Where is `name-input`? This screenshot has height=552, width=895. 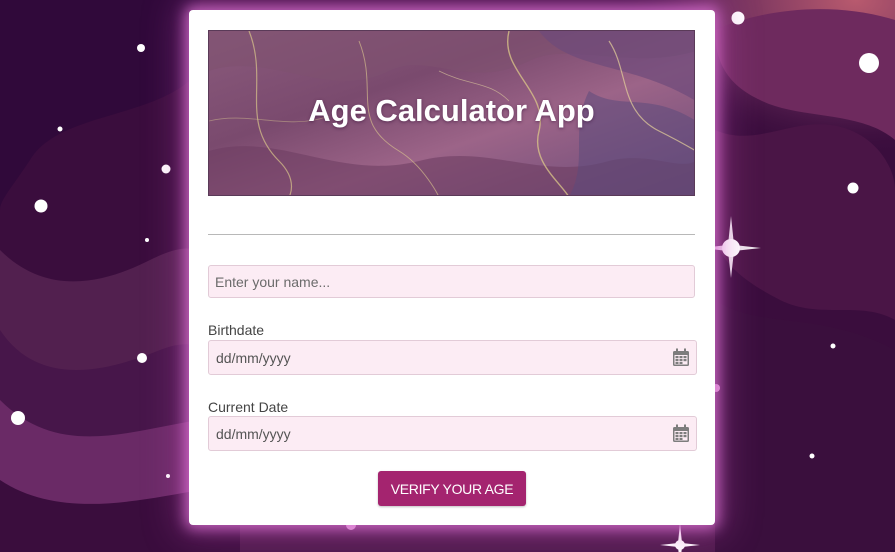 name-input is located at coordinates (451, 281).